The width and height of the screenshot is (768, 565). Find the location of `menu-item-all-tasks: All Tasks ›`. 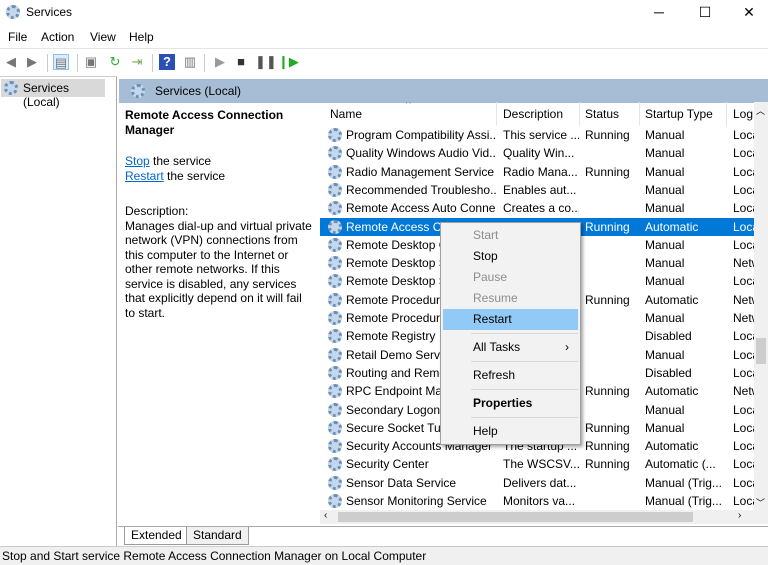

menu-item-all-tasks: All Tasks › is located at coordinates (510, 347).